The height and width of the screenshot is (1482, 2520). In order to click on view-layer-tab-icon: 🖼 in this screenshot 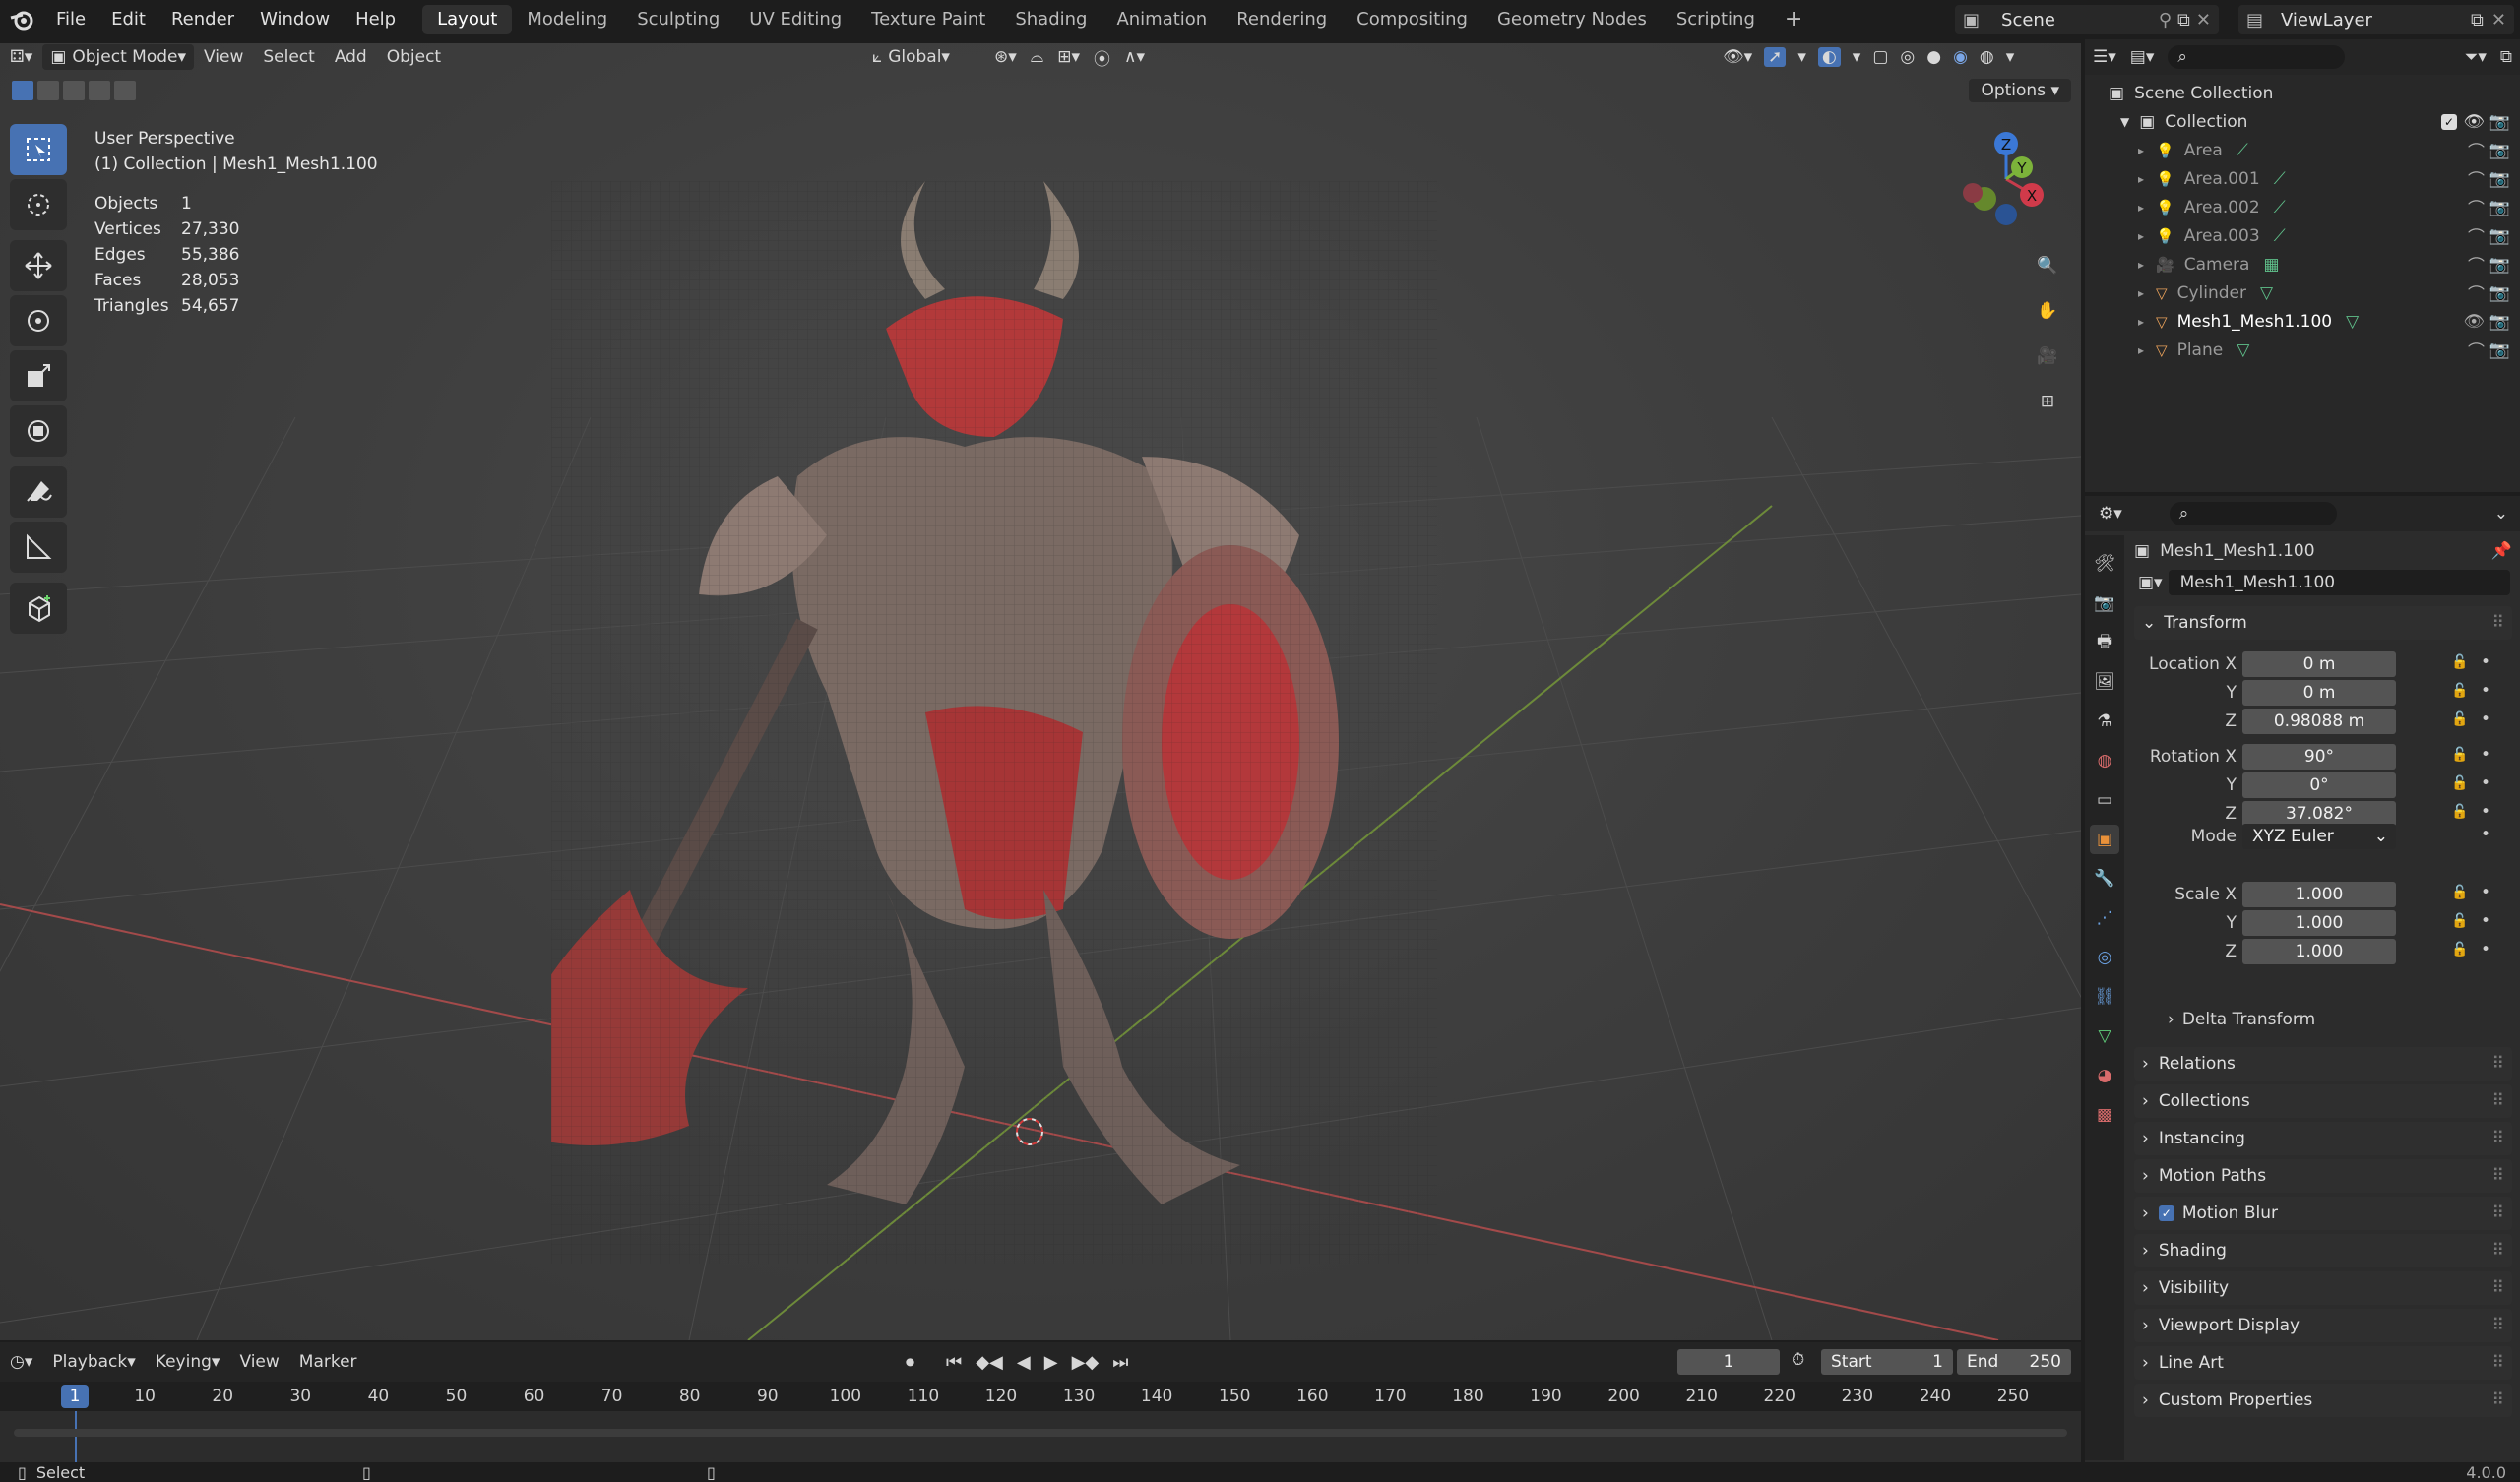, I will do `click(2104, 682)`.